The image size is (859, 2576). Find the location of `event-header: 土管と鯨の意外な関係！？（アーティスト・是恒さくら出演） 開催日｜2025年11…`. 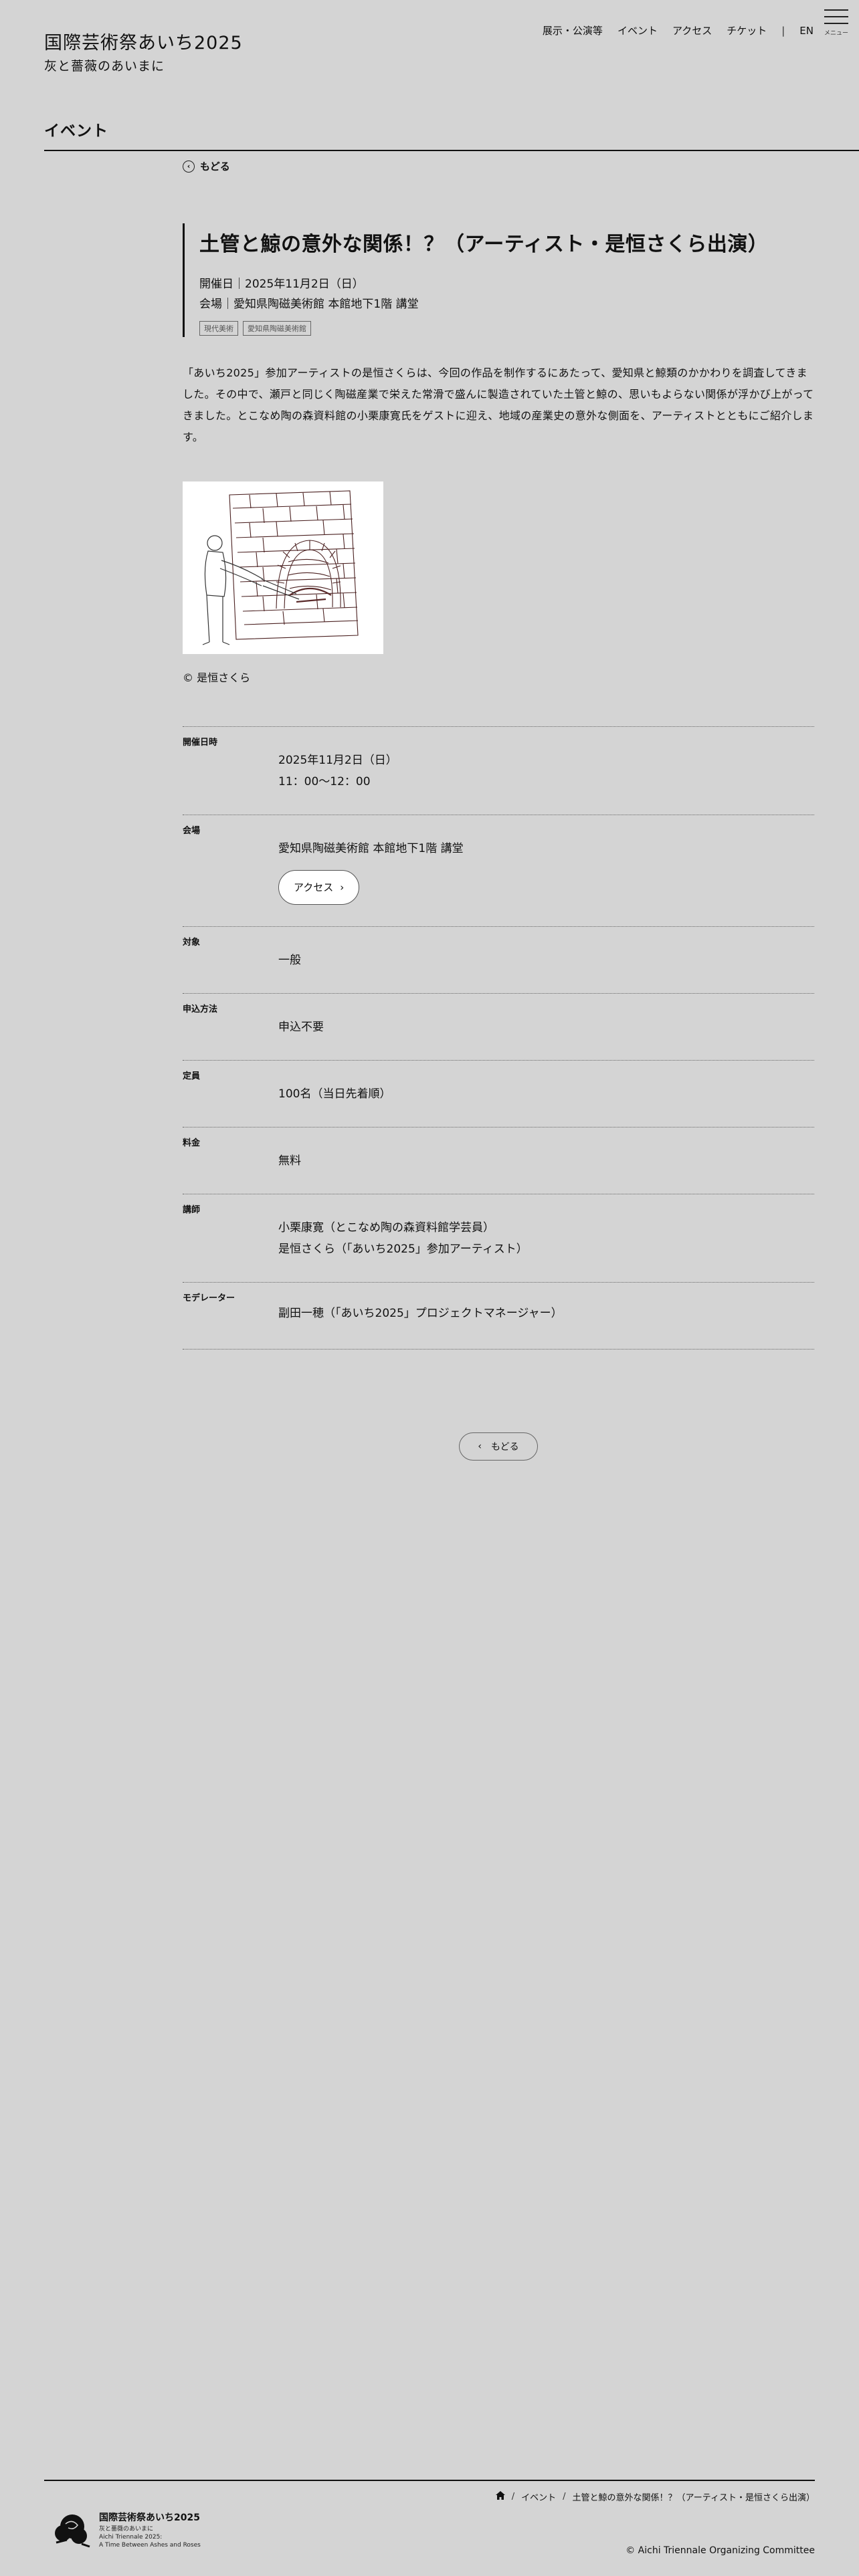

event-header: 土管と鯨の意外な関係！？（アーティスト・是恒さくら出演） 開催日｜2025年11… is located at coordinates (498, 280).